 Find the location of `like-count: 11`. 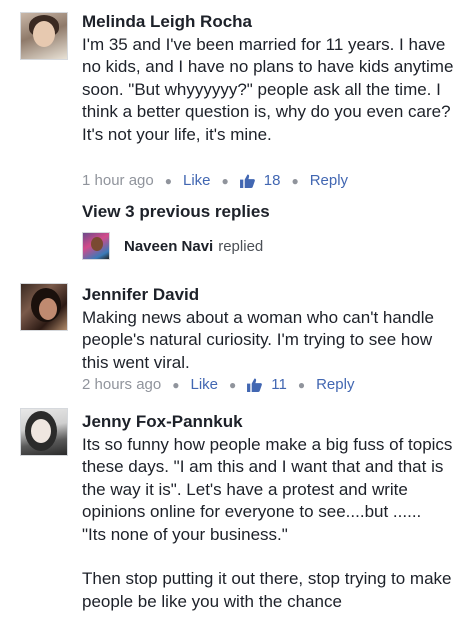

like-count: 11 is located at coordinates (267, 384).